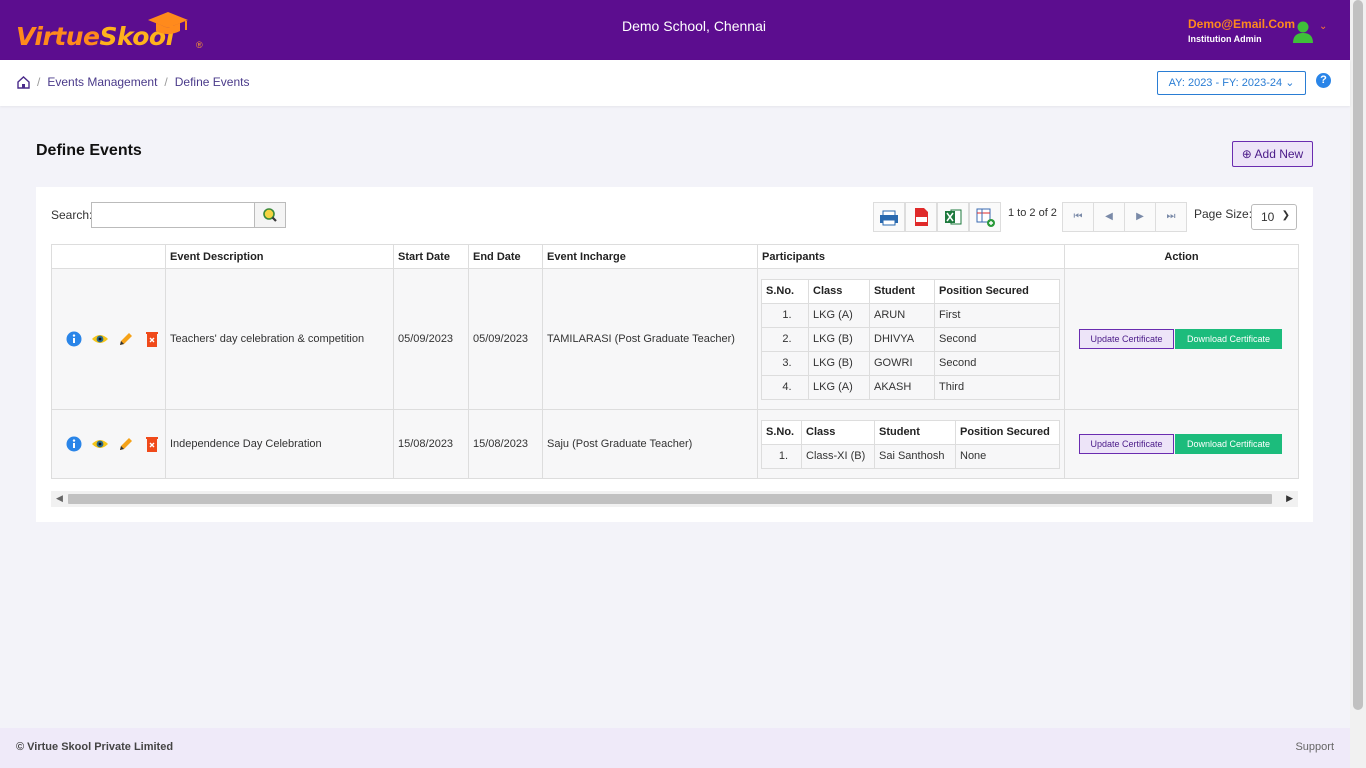 This screenshot has width=1366, height=768. I want to click on sub-header-student: Student, so click(902, 291).